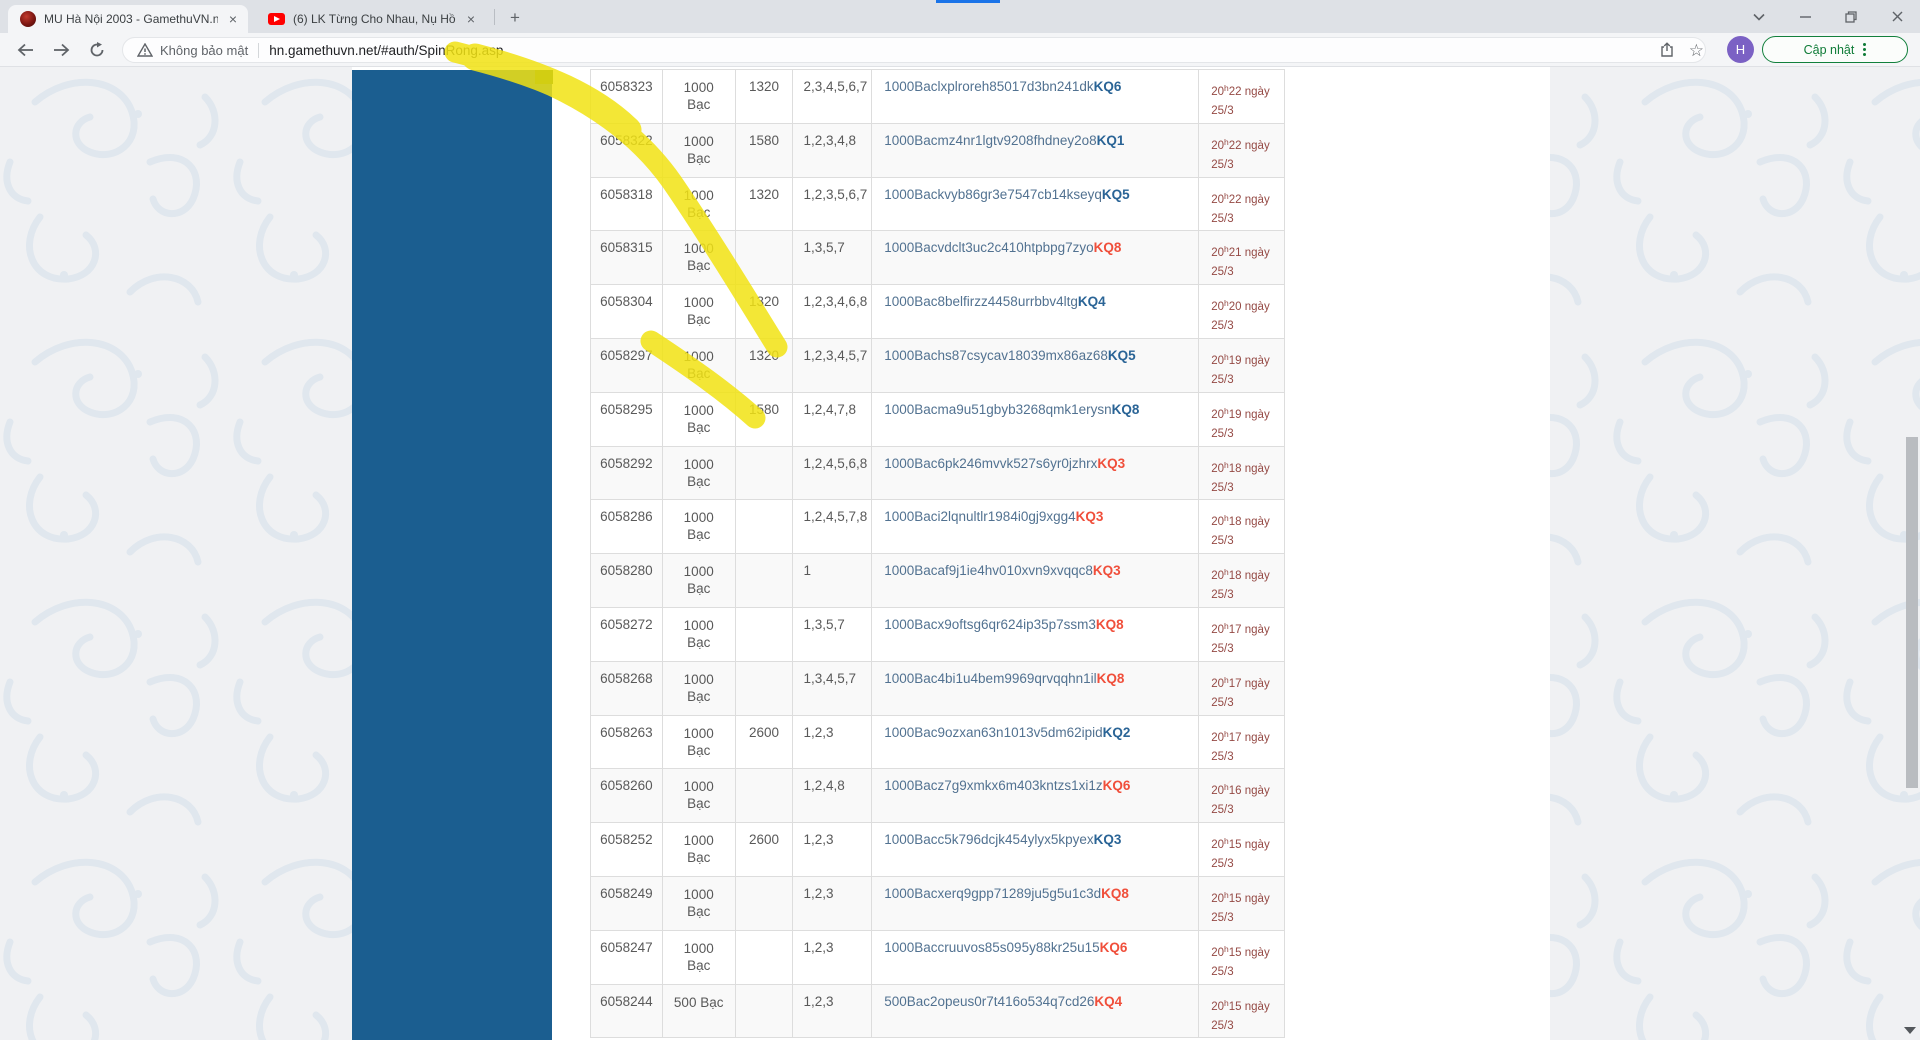  Describe the element at coordinates (25, 50) in the screenshot. I see `back-icon` at that location.